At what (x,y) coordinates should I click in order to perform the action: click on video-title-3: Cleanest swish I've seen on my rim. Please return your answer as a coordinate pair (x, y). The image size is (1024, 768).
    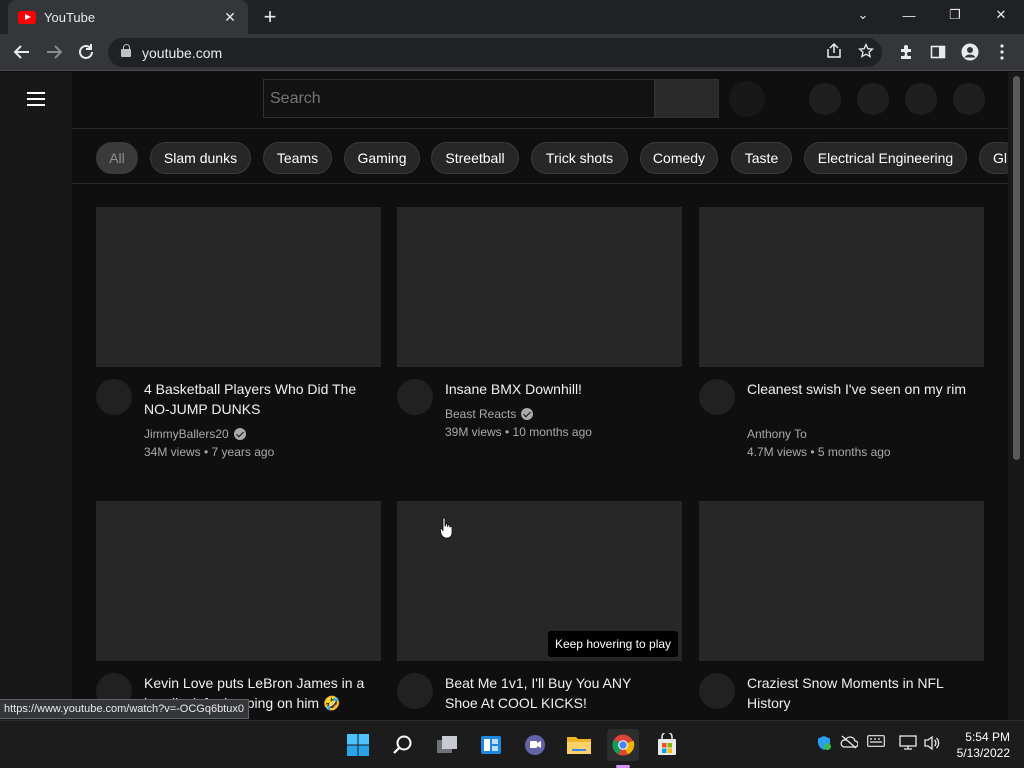
    Looking at the image, I should click on (858, 389).